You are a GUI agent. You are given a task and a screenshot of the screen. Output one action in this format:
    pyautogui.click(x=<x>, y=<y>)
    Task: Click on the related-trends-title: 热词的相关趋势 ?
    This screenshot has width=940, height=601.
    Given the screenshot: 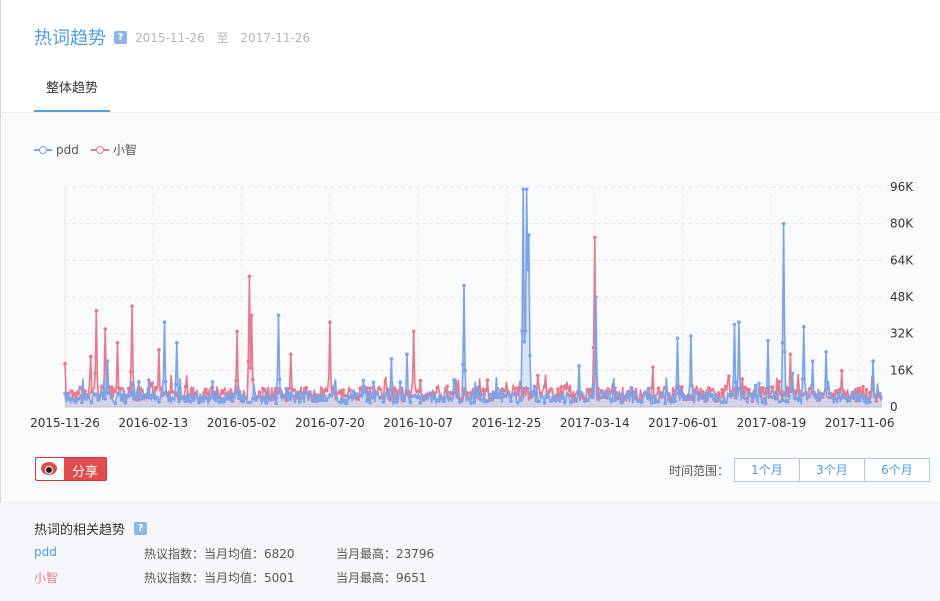 What is the action you would take?
    pyautogui.click(x=91, y=528)
    